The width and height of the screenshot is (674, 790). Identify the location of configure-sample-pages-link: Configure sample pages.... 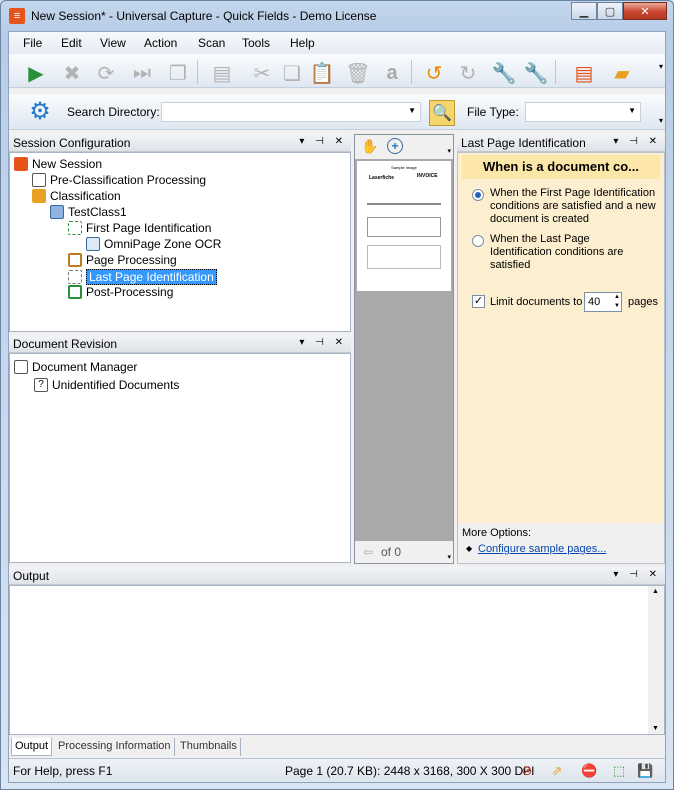
(542, 549).